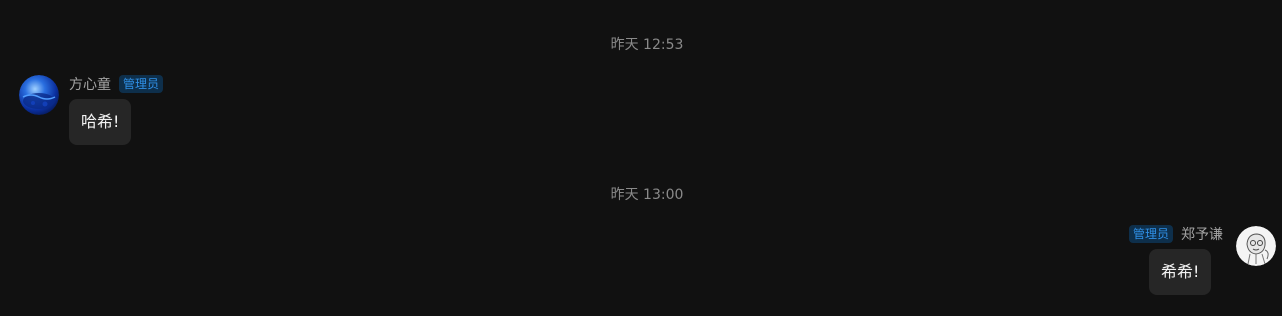 The height and width of the screenshot is (316, 1282). I want to click on message-timestamp: 昨天 13:00, so click(647, 195).